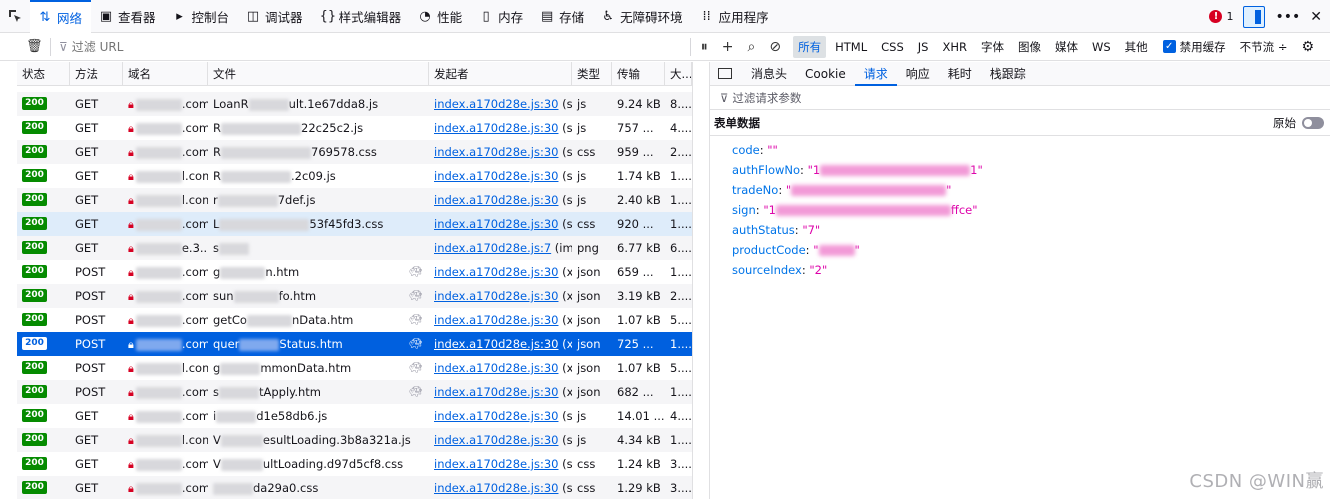 This screenshot has height=499, width=1330. I want to click on type-filter-button: 媒体, so click(1066, 47).